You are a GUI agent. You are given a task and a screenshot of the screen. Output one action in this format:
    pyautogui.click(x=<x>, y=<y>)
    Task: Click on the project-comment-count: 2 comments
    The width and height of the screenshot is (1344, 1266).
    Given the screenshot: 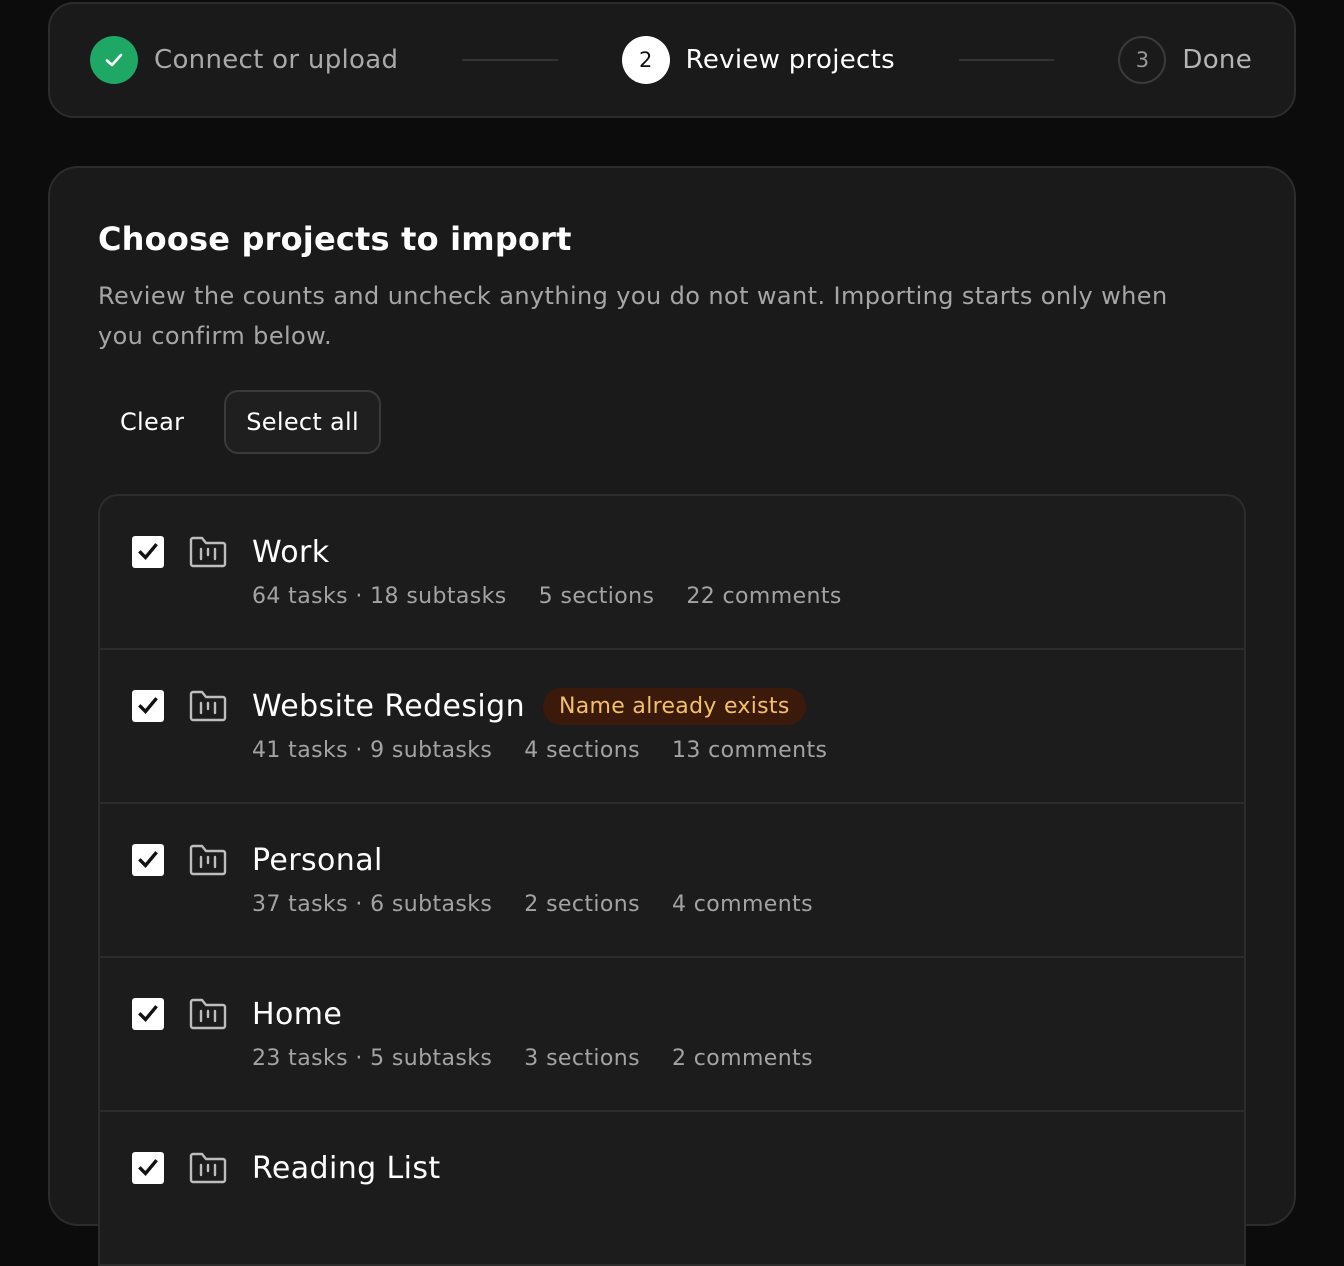 What is the action you would take?
    pyautogui.click(x=742, y=1058)
    